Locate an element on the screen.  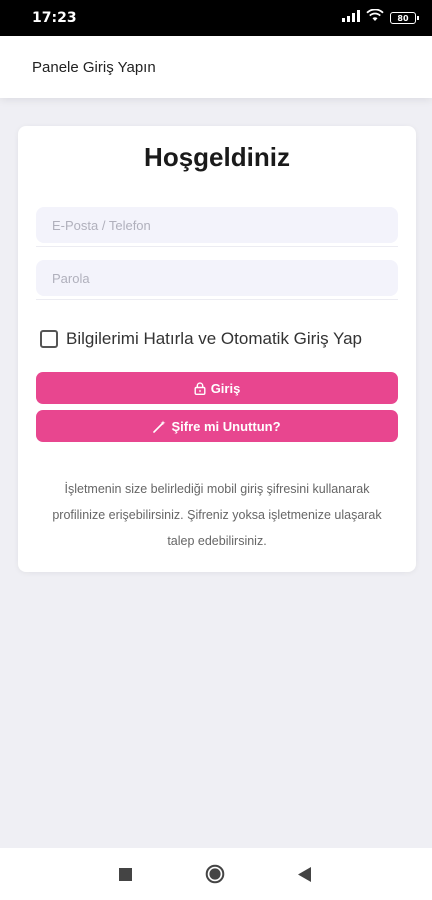
password-input is located at coordinates (217, 278).